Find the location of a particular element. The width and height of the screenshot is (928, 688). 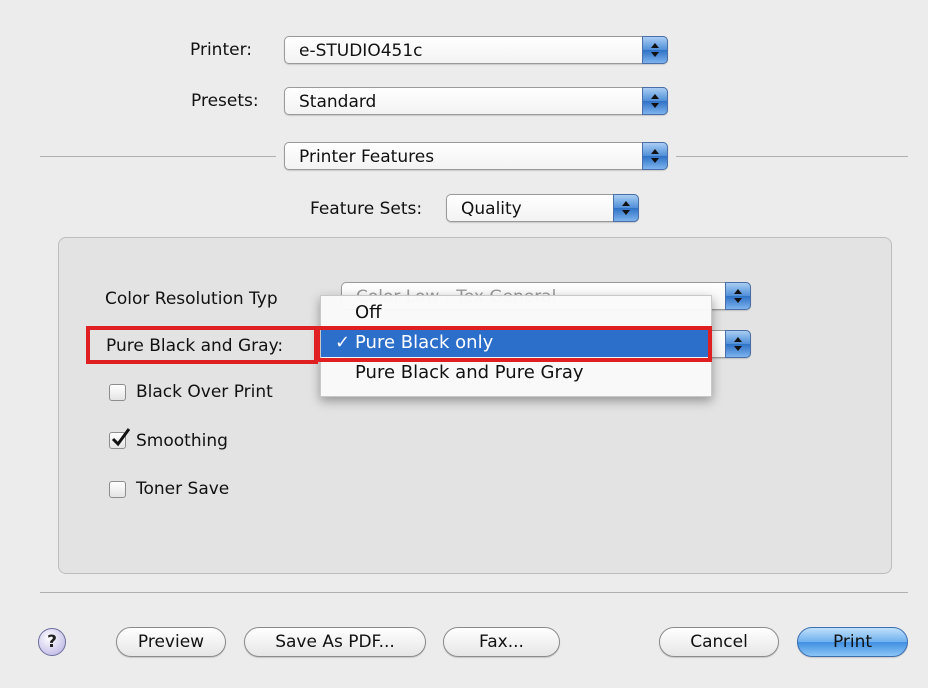

menu-item-off-label: Off is located at coordinates (368, 312).